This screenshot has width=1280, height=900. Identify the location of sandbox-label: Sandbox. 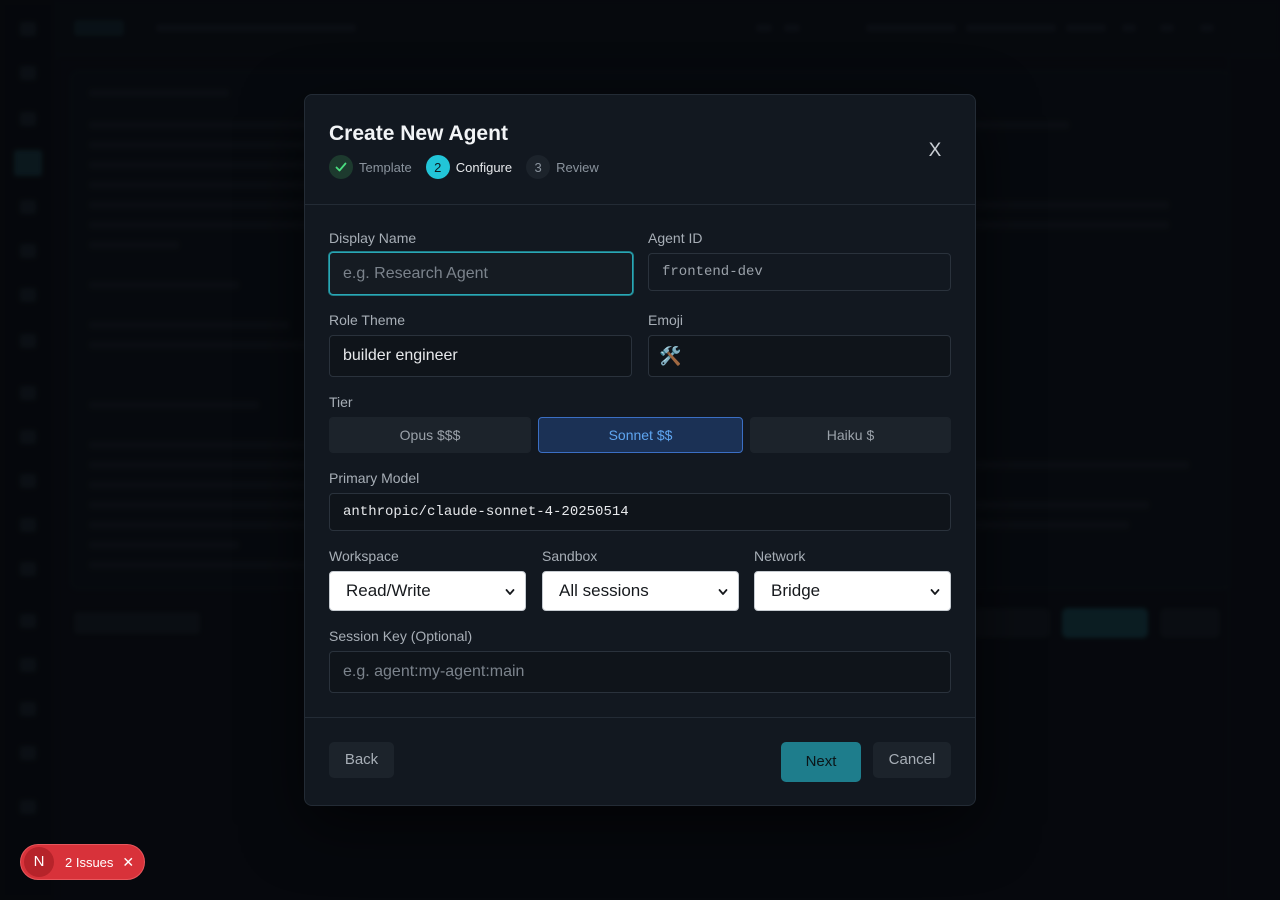
(570, 556).